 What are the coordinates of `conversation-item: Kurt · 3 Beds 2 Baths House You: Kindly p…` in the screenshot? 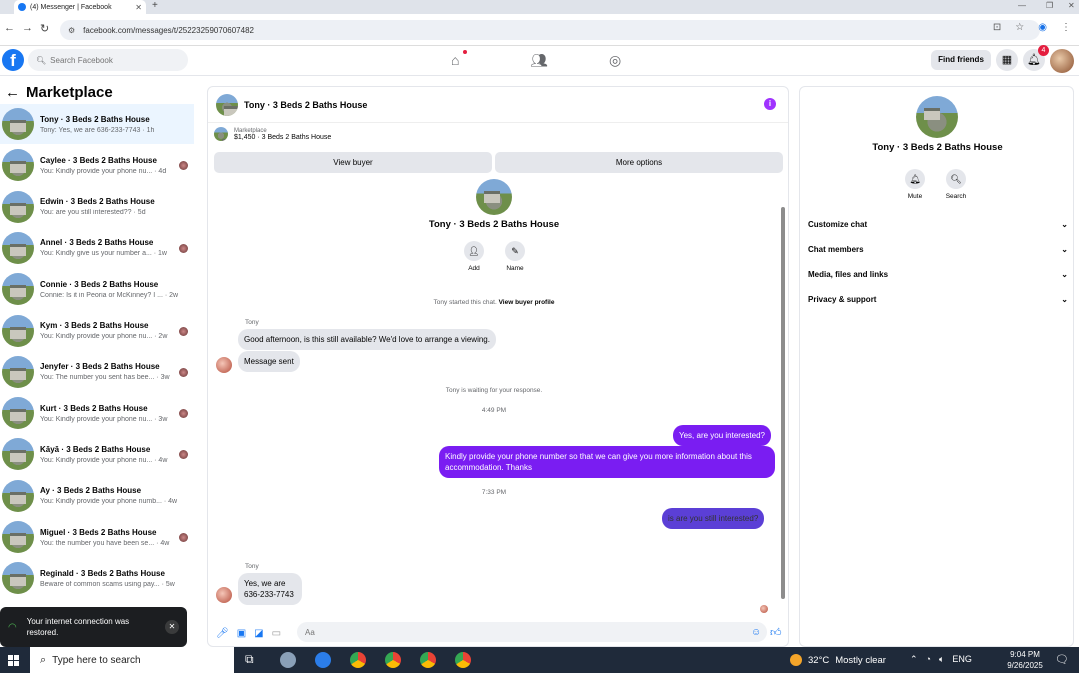 It's located at (97, 413).